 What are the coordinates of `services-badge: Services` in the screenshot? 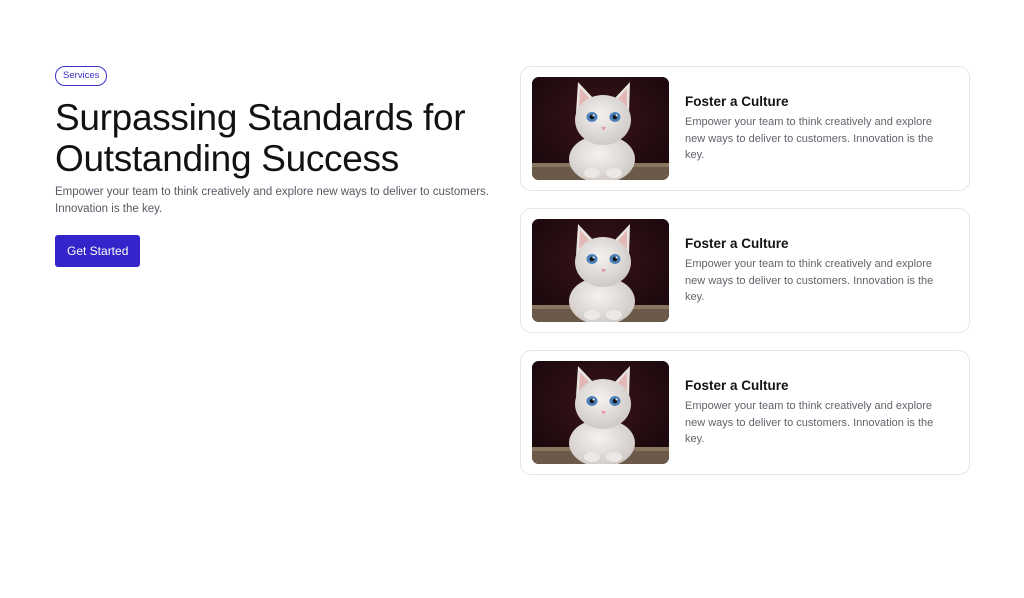 It's located at (81, 76).